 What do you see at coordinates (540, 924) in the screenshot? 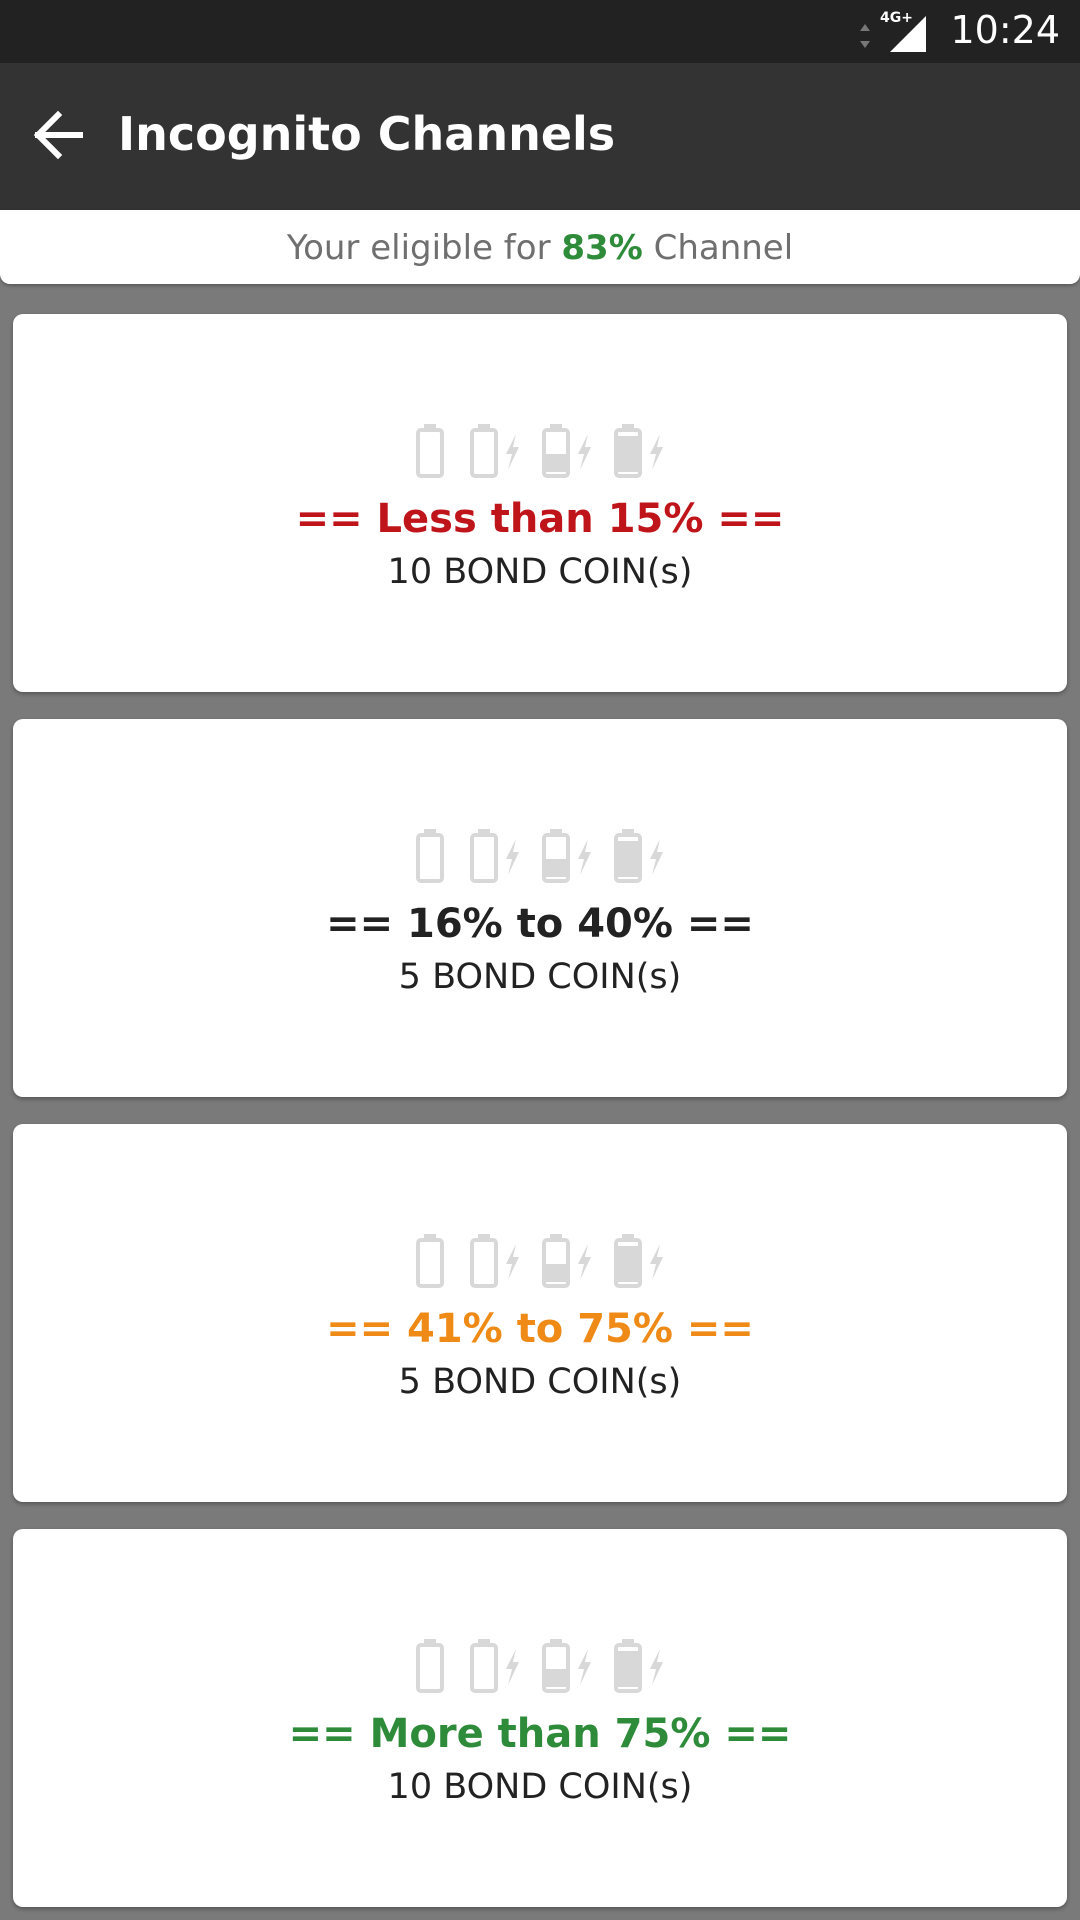
I see `card-title: == 16% to 40% ==` at bounding box center [540, 924].